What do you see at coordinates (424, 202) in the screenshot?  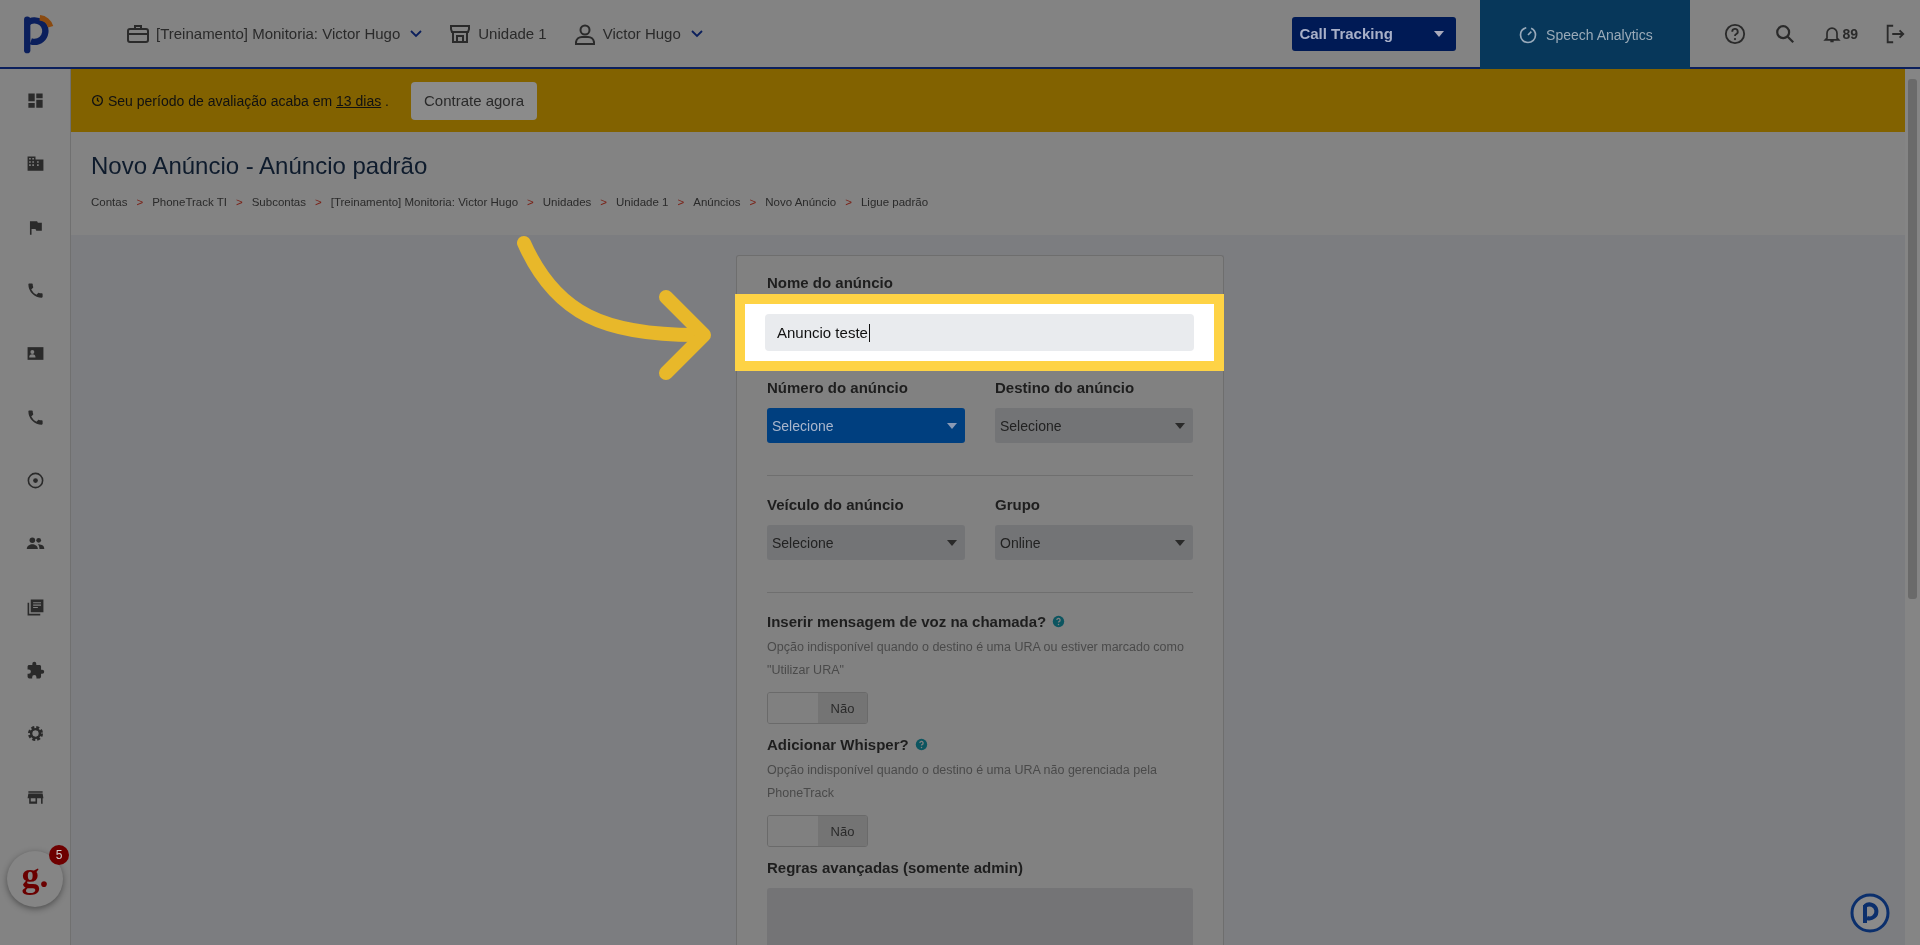 I see `breadcrumb-link: [Treinamento] Monitoria: Victor Hugo` at bounding box center [424, 202].